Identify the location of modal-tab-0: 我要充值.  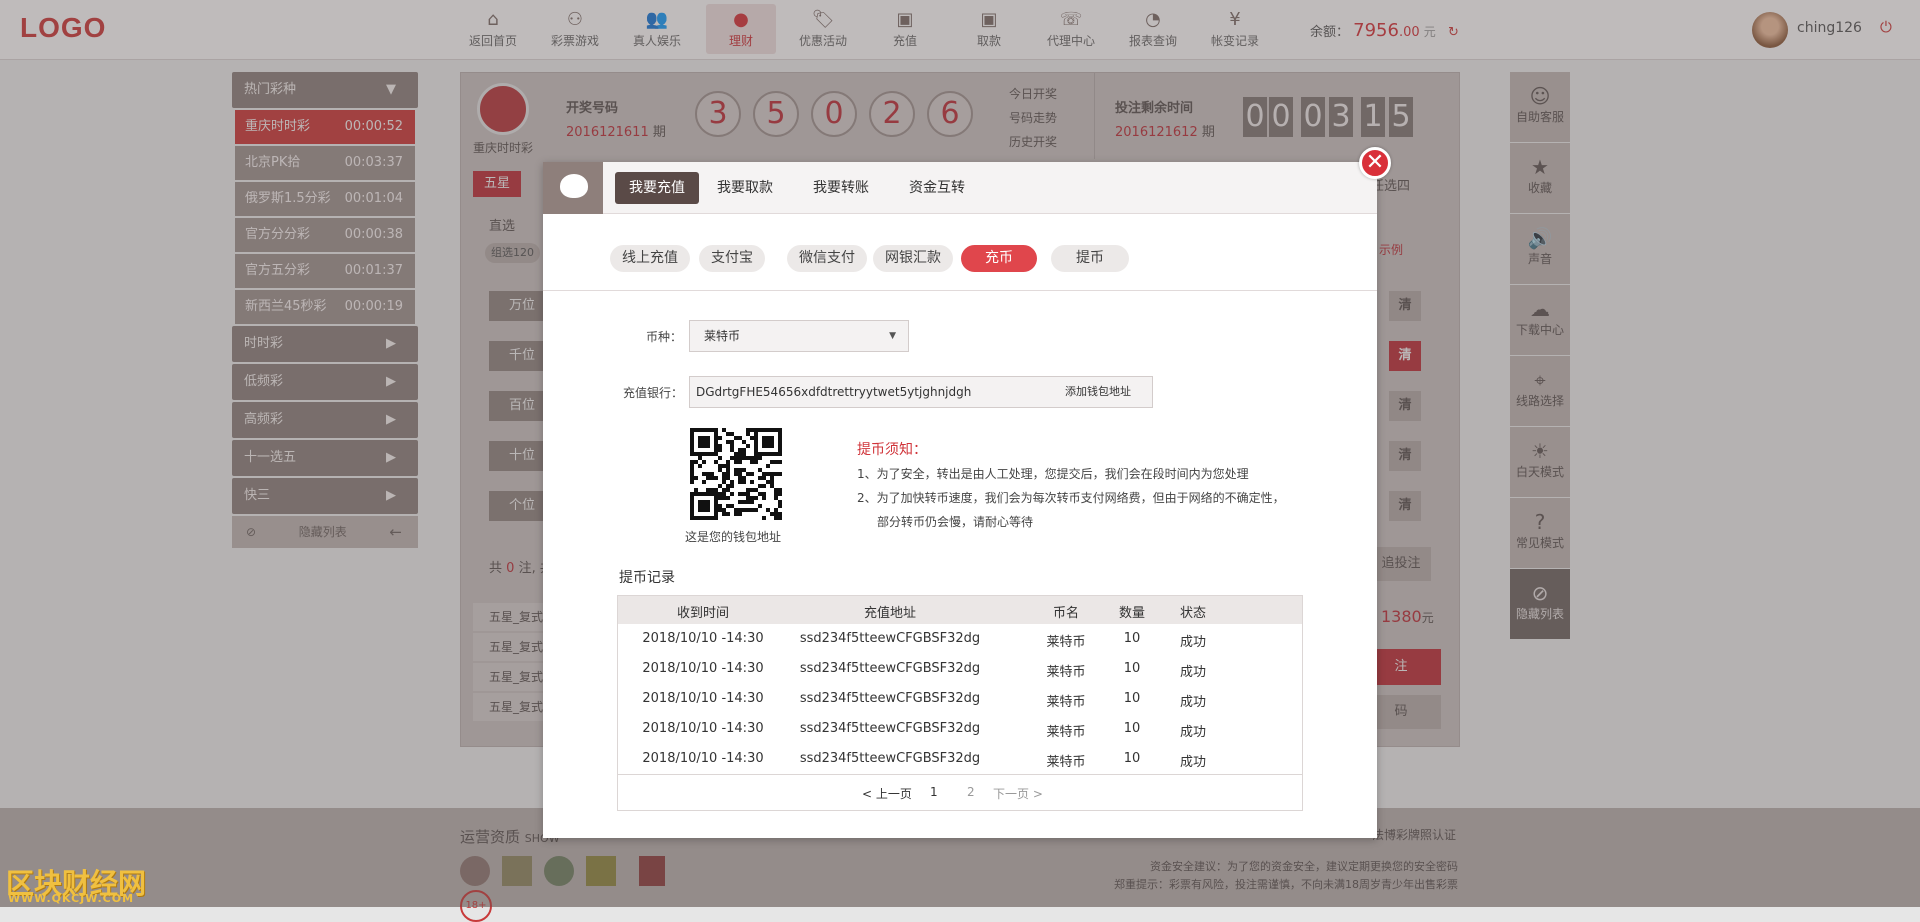
(657, 188).